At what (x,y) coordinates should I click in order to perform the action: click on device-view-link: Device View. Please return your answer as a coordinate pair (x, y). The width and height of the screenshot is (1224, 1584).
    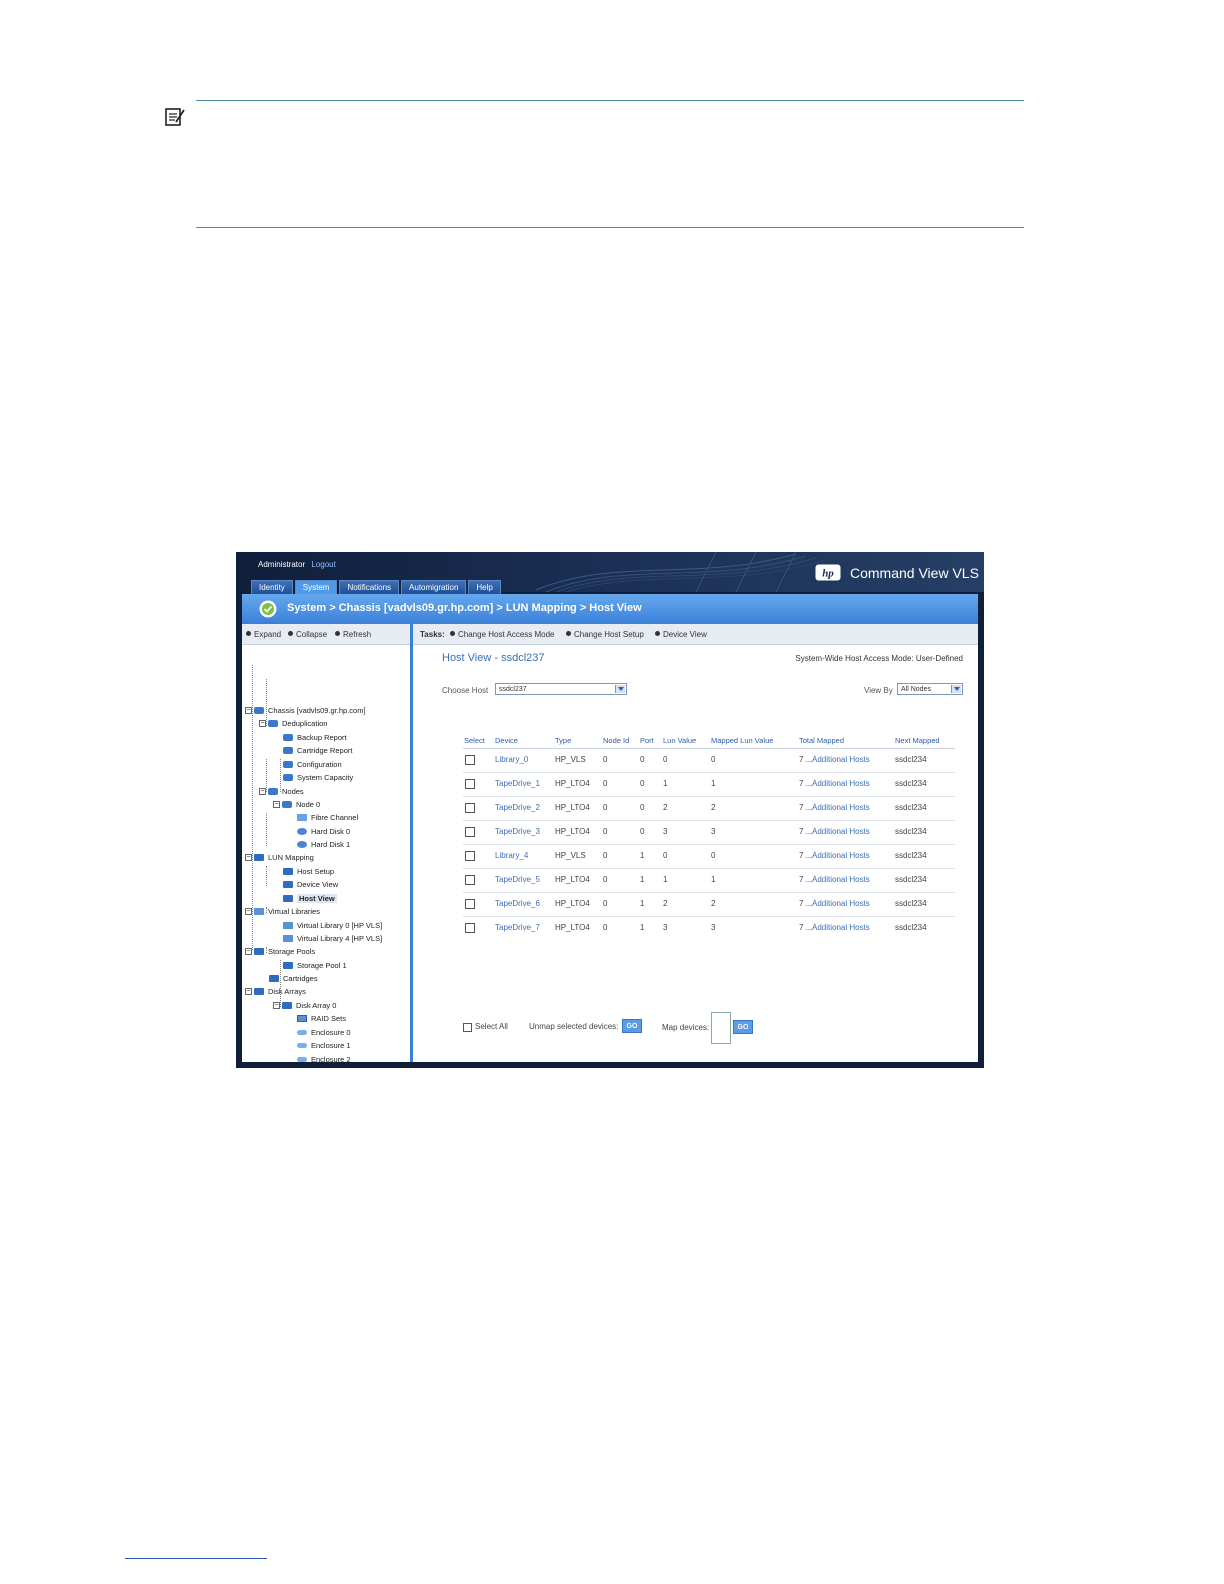
    Looking at the image, I should click on (681, 634).